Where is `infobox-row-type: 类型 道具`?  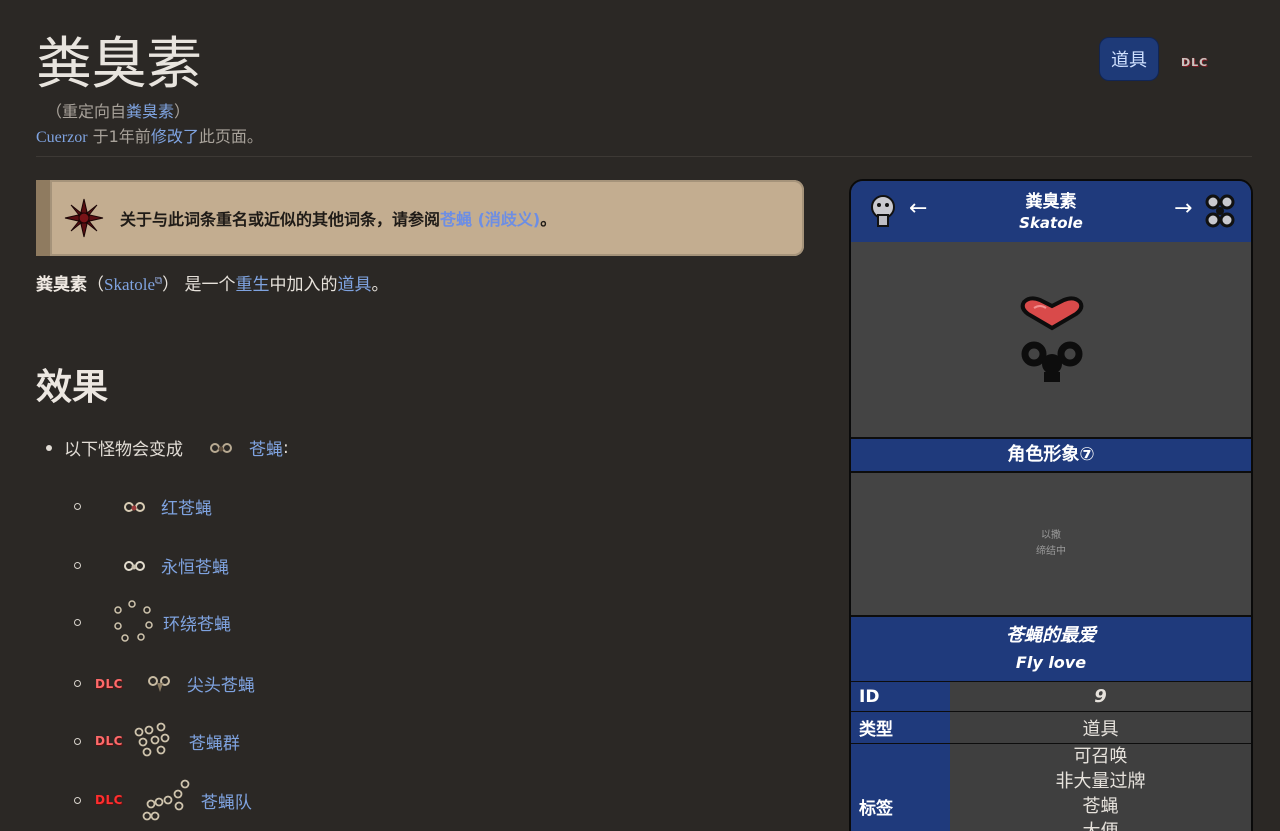
infobox-row-type: 类型 道具 is located at coordinates (1051, 727).